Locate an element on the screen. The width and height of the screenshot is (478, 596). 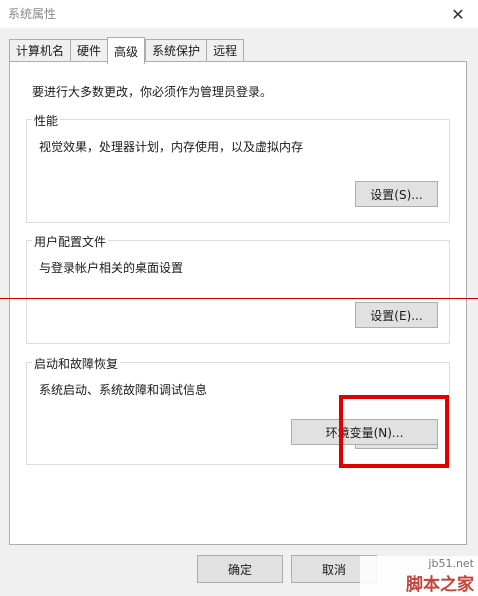
tab-hardware: 硬件 is located at coordinates (89, 50).